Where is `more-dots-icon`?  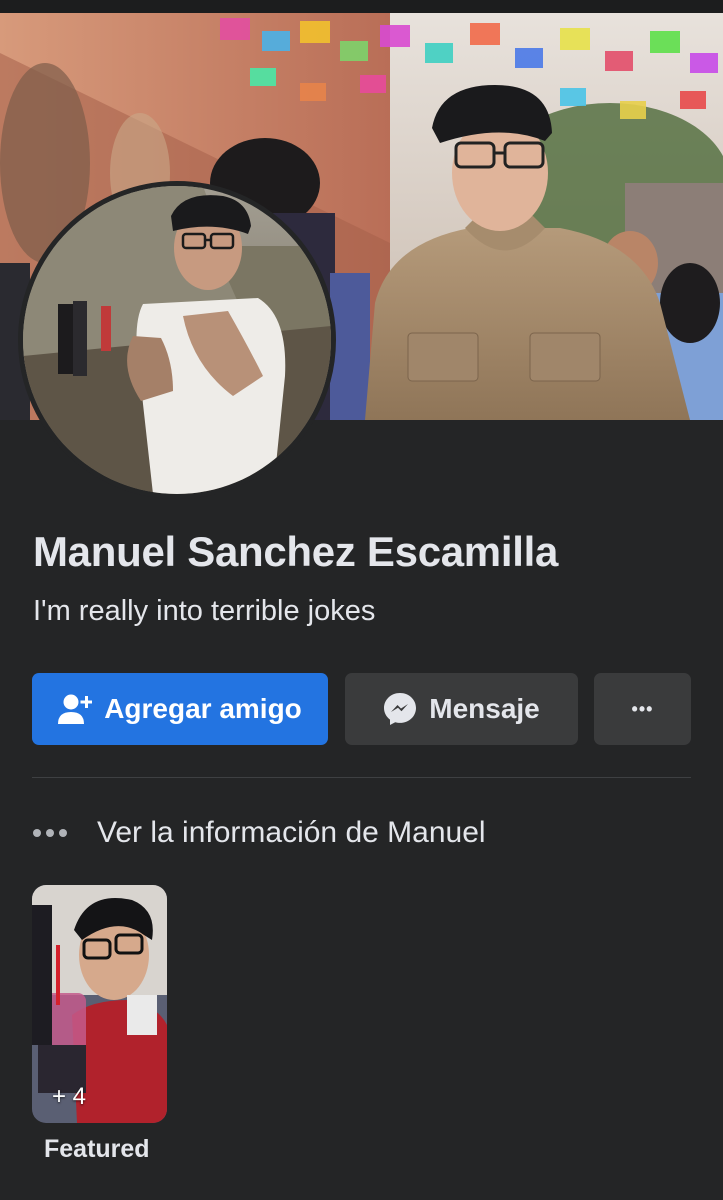
more-dots-icon is located at coordinates (52, 833).